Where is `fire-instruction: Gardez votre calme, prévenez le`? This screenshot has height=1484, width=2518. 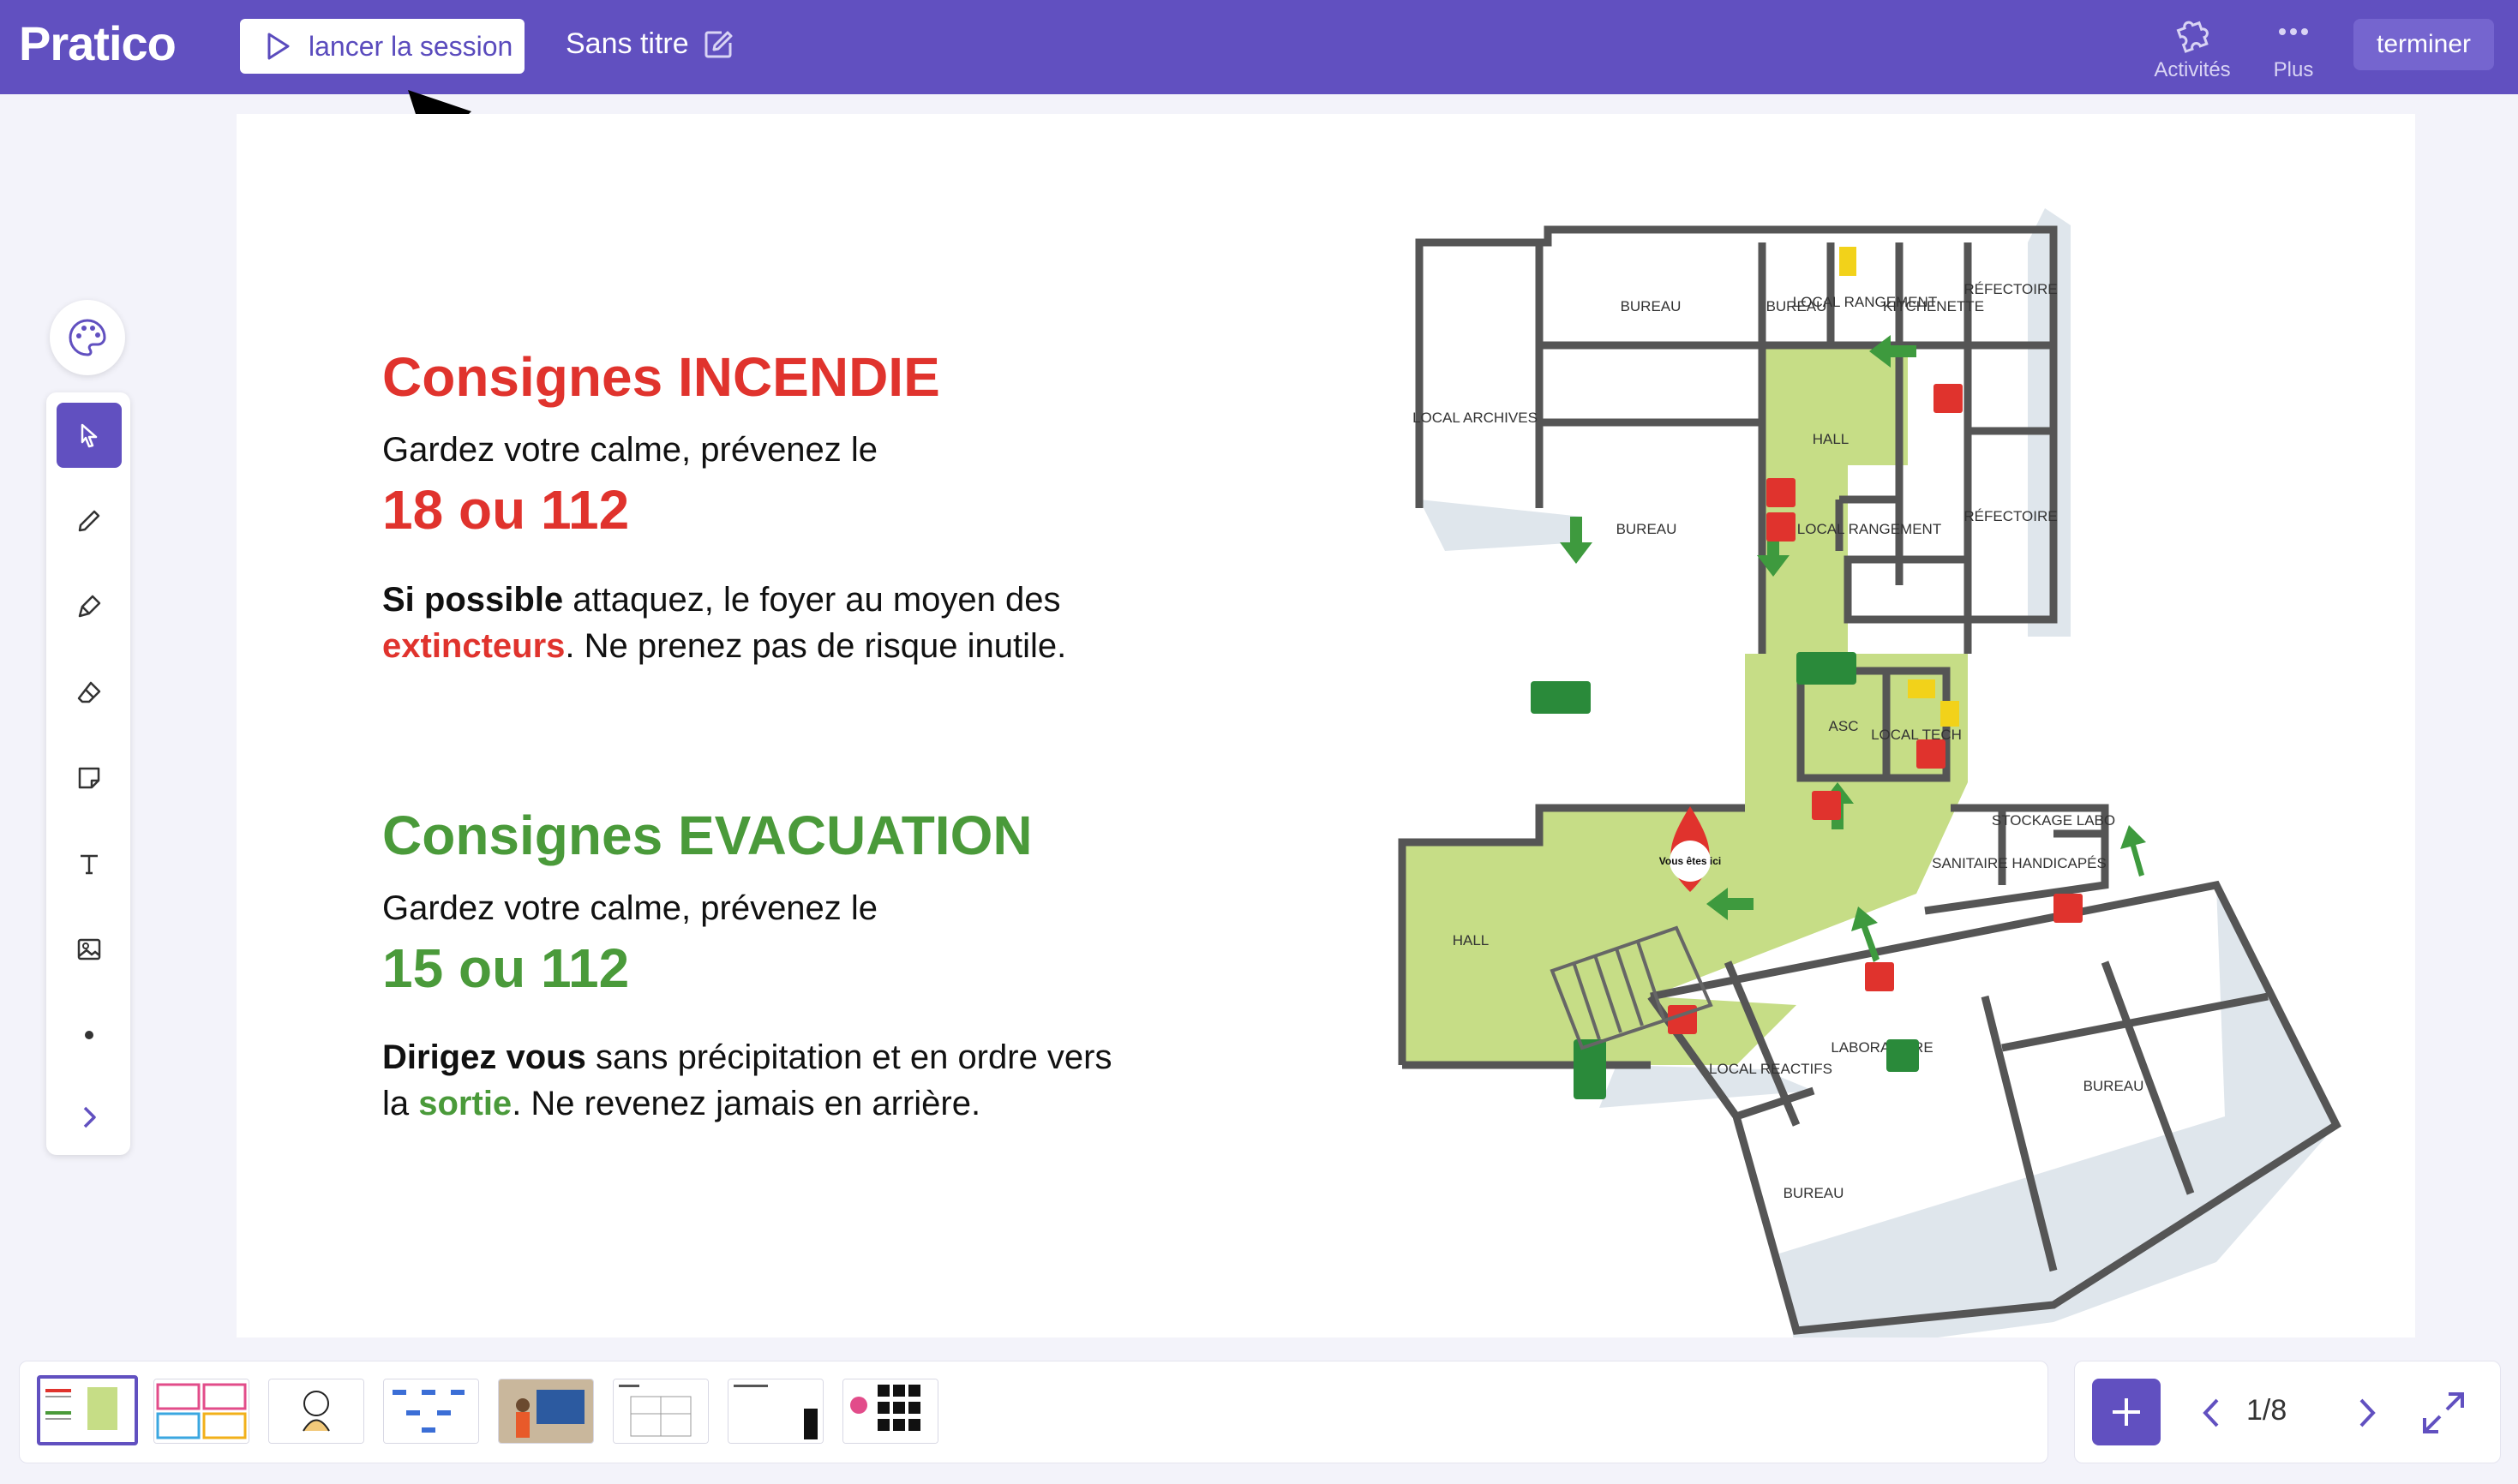 fire-instruction: Gardez votre calme, prévenez le is located at coordinates (630, 450).